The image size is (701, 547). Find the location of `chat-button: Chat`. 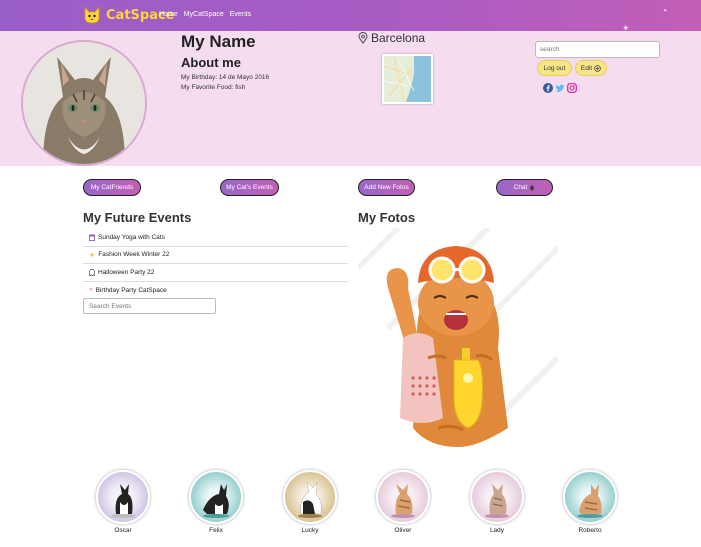

chat-button: Chat is located at coordinates (524, 187).